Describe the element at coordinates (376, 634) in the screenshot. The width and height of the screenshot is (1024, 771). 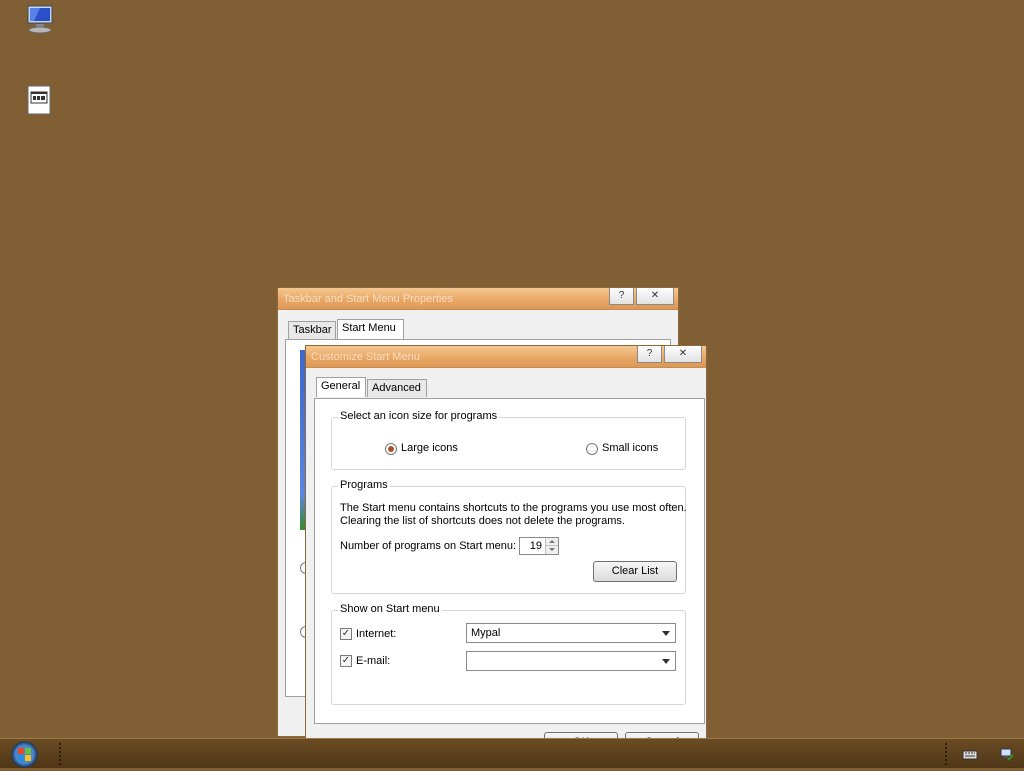
I see `internet-label: Internet:` at that location.